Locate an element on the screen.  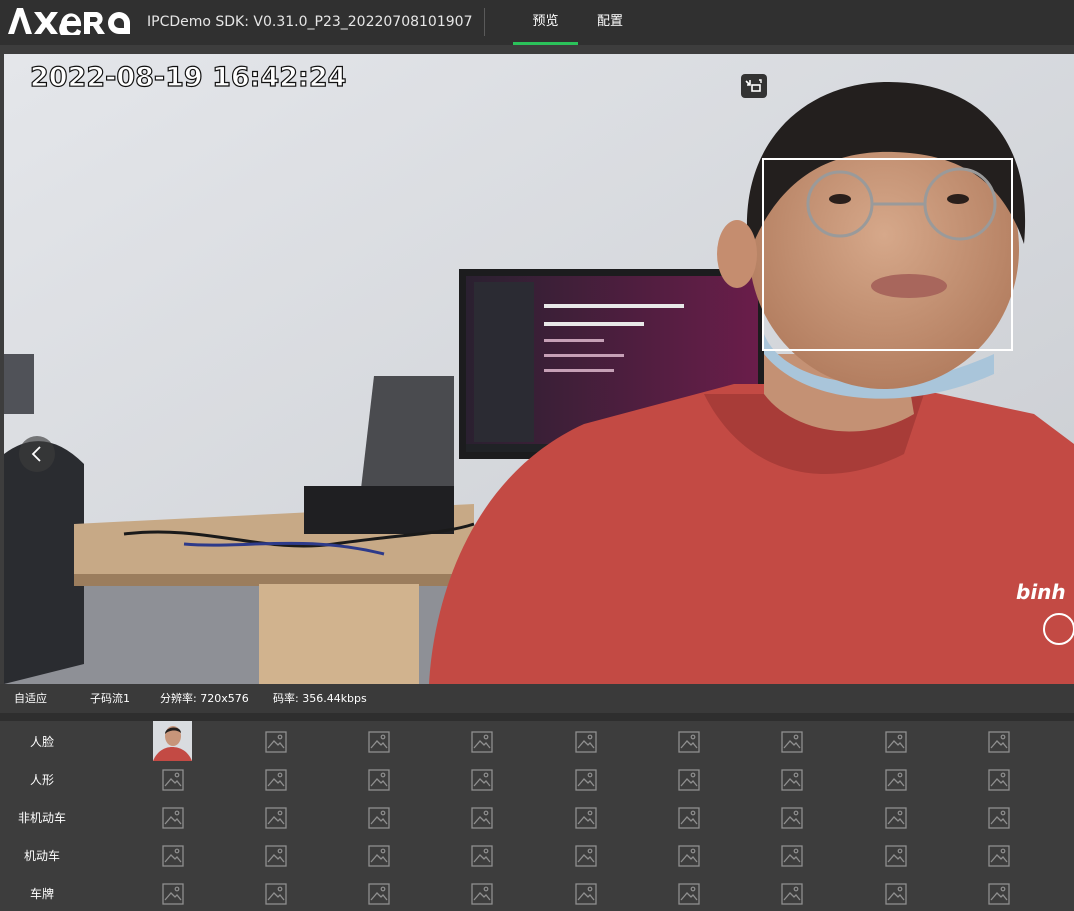
capture-row-label: 非机动车 is located at coordinates (41, 818).